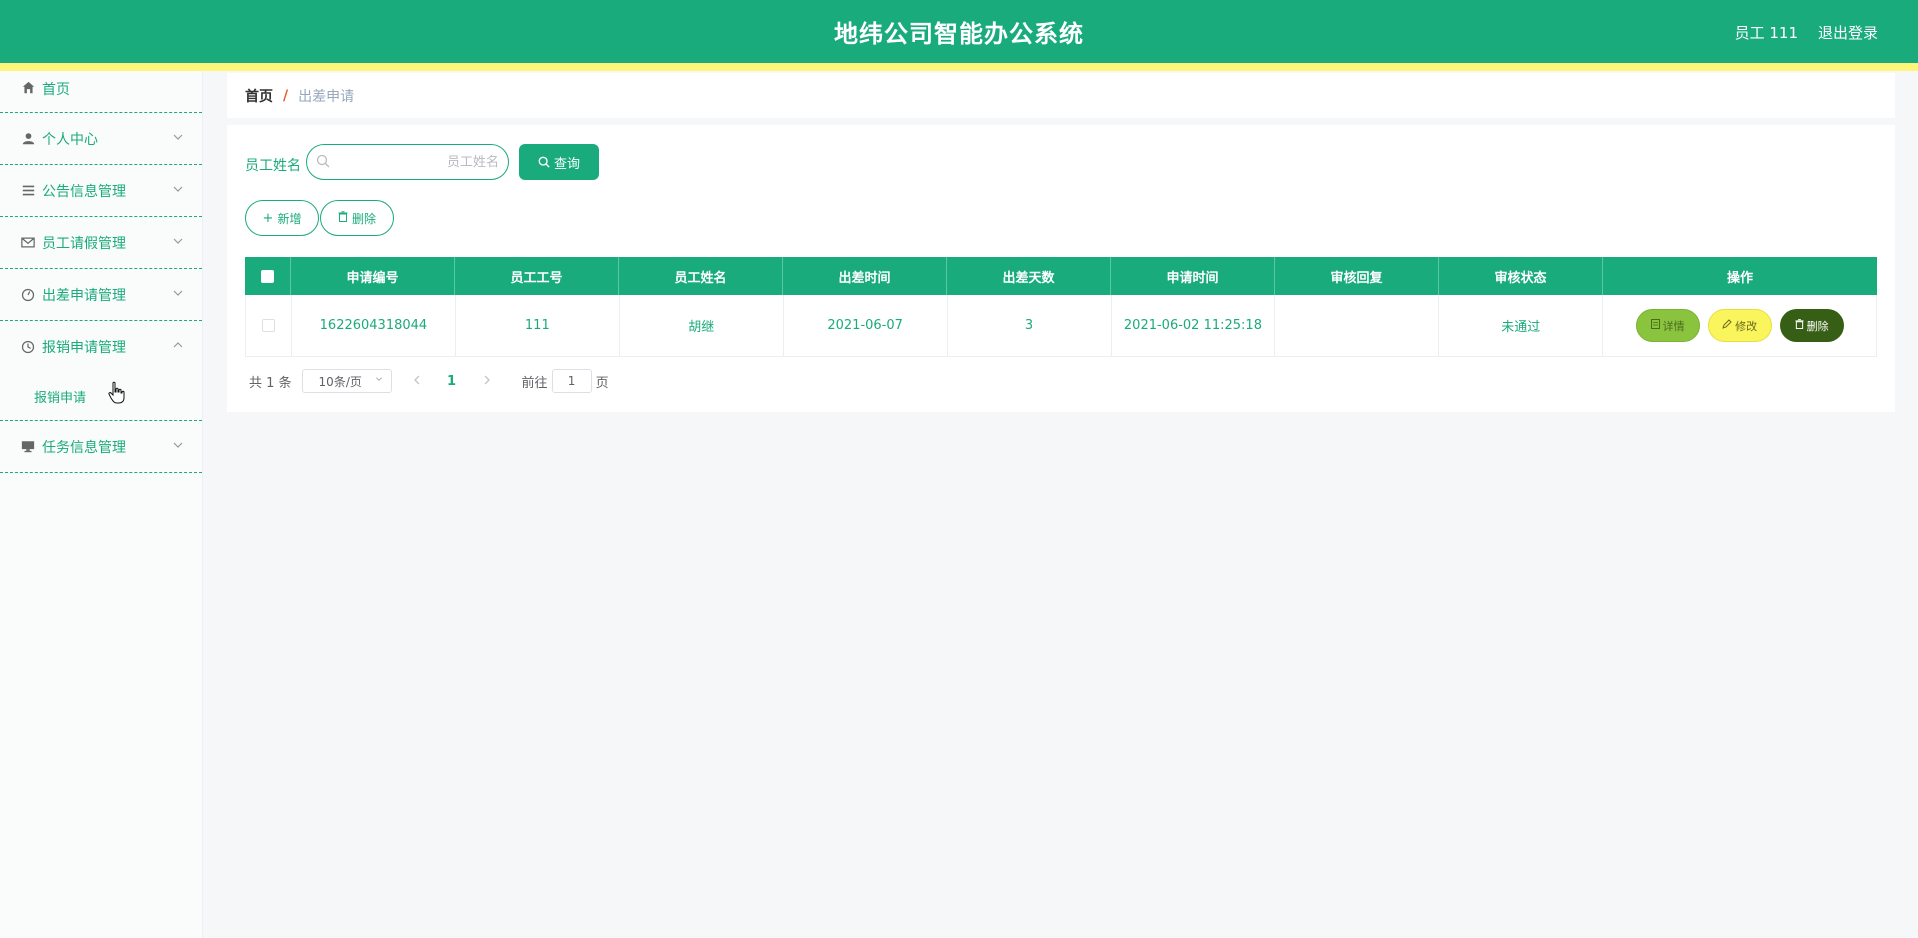 The width and height of the screenshot is (1918, 938). What do you see at coordinates (418, 162) in the screenshot?
I see `search-input` at bounding box center [418, 162].